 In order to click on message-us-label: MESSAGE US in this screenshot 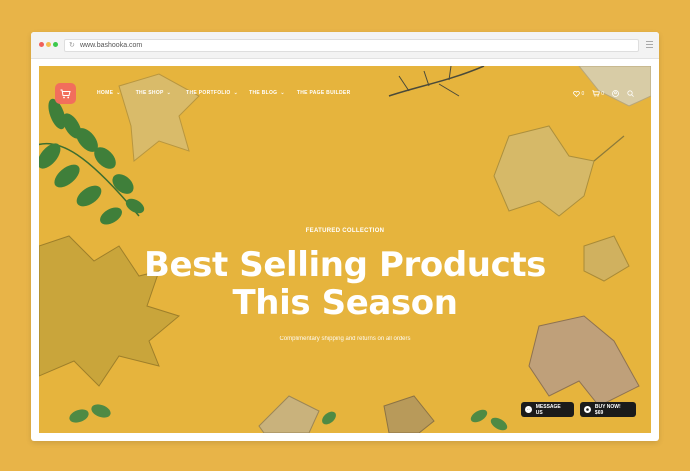, I will do `click(548, 409)`.